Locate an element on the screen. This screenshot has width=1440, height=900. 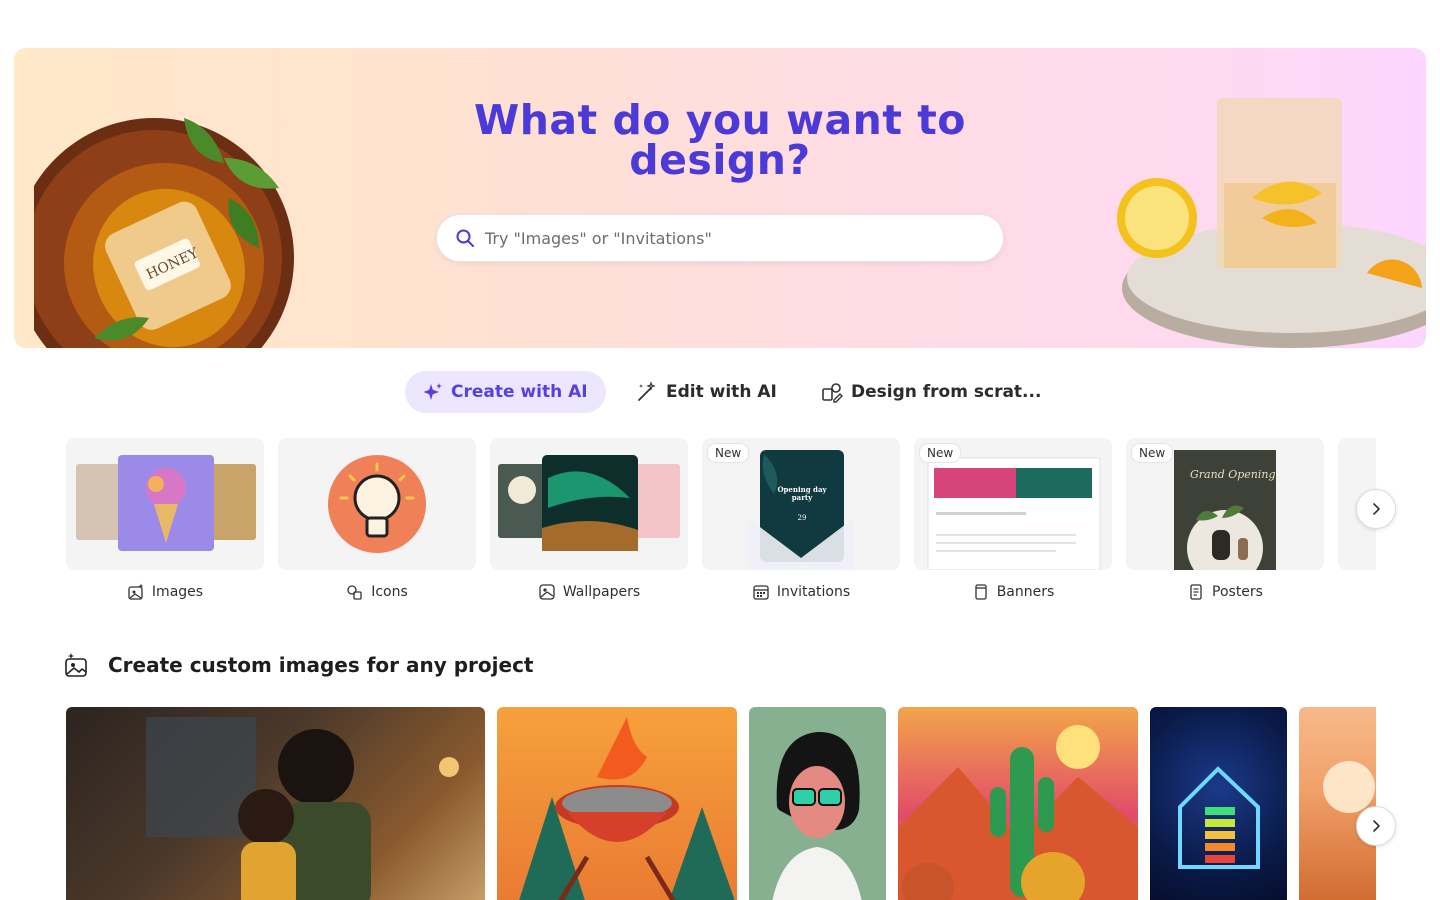
card-label: Posters is located at coordinates (1237, 592).